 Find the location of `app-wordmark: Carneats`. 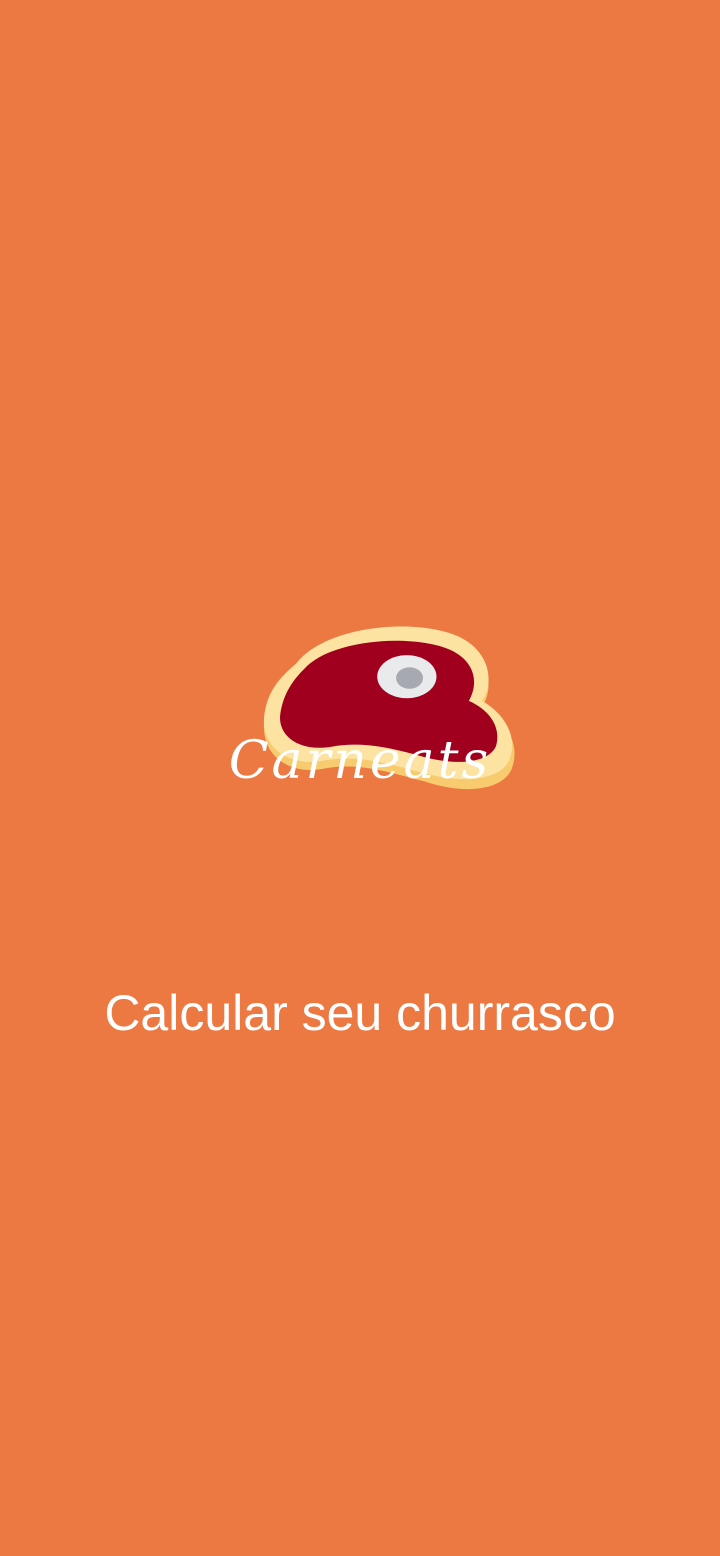

app-wordmark: Carneats is located at coordinates (360, 761).